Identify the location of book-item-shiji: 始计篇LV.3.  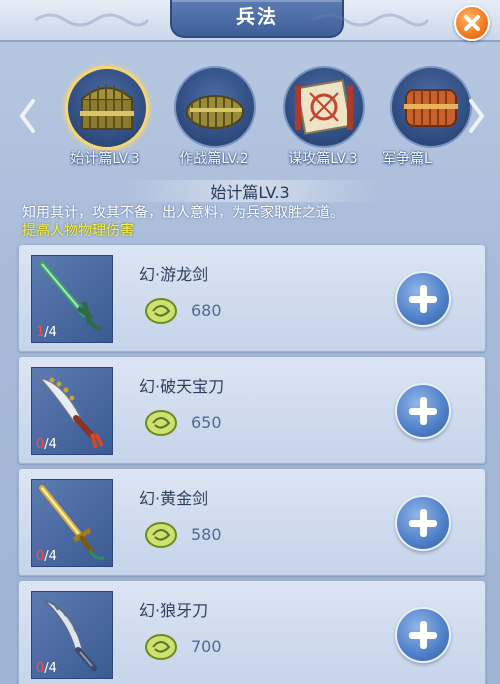
(105, 116).